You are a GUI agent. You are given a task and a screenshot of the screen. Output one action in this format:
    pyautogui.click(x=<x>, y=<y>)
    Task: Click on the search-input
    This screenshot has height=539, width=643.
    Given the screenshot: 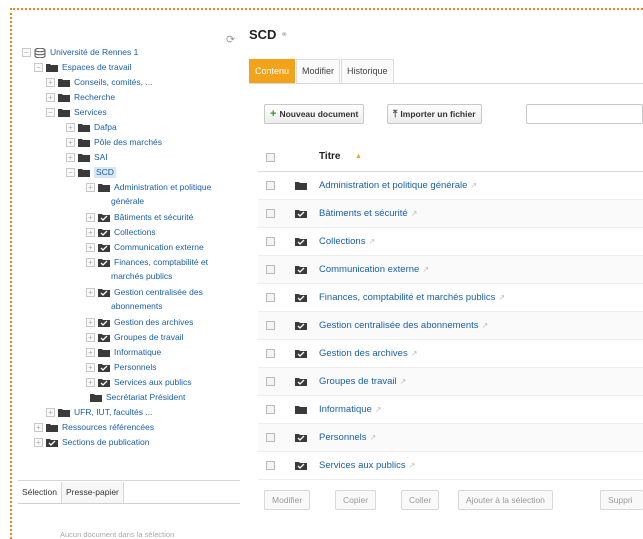 What is the action you would take?
    pyautogui.click(x=584, y=114)
    